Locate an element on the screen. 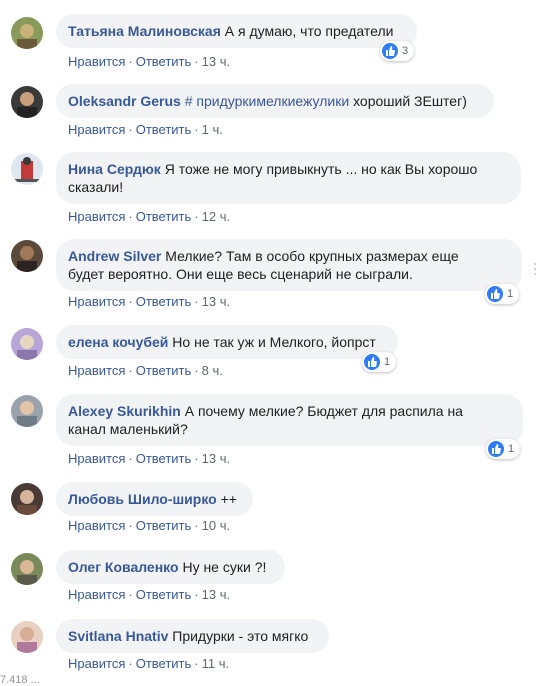 The width and height of the screenshot is (543, 686). comment-author: Alexey Skurikhin is located at coordinates (124, 411).